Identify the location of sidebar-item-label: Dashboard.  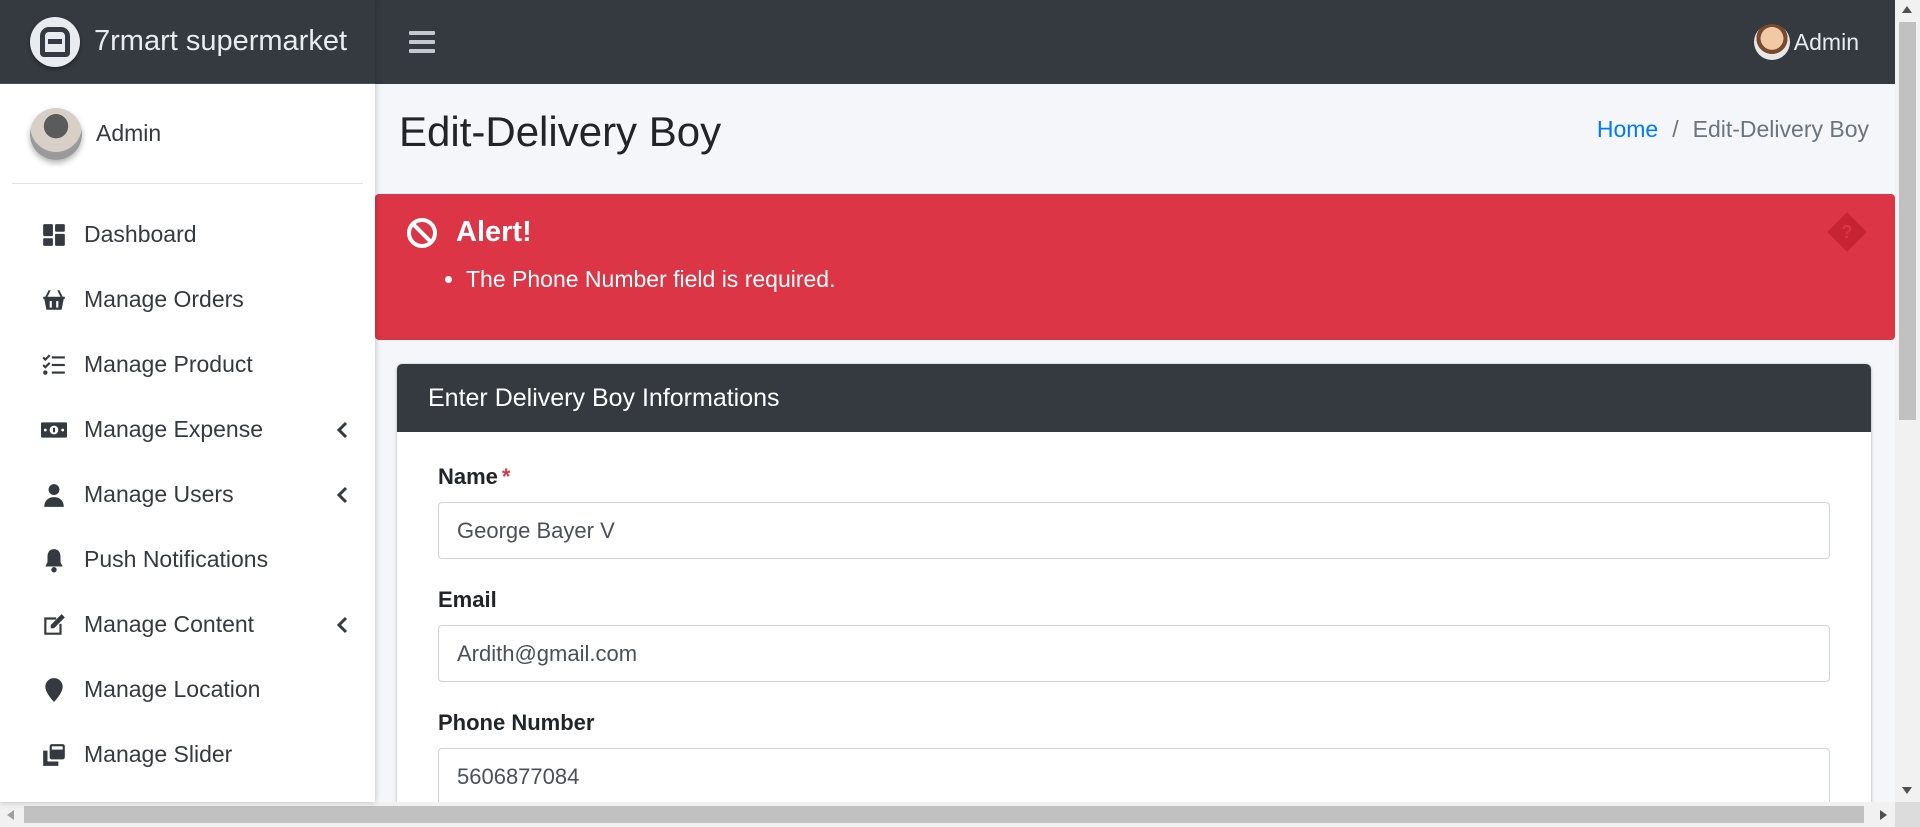
(140, 234).